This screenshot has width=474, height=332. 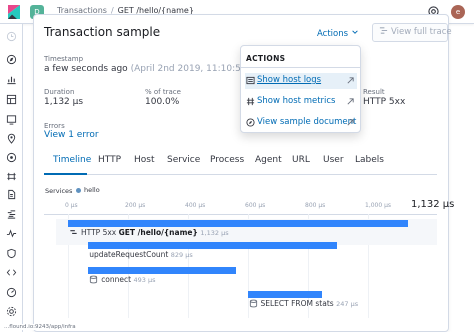 I want to click on chevron-down-icon, so click(x=355, y=33).